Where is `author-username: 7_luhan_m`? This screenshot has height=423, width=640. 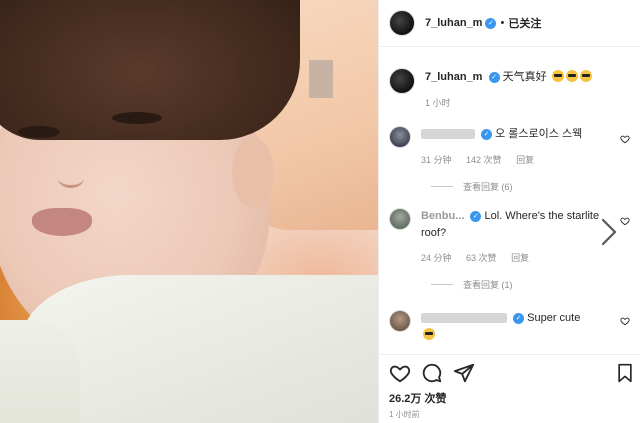 author-username: 7_luhan_m is located at coordinates (453, 23).